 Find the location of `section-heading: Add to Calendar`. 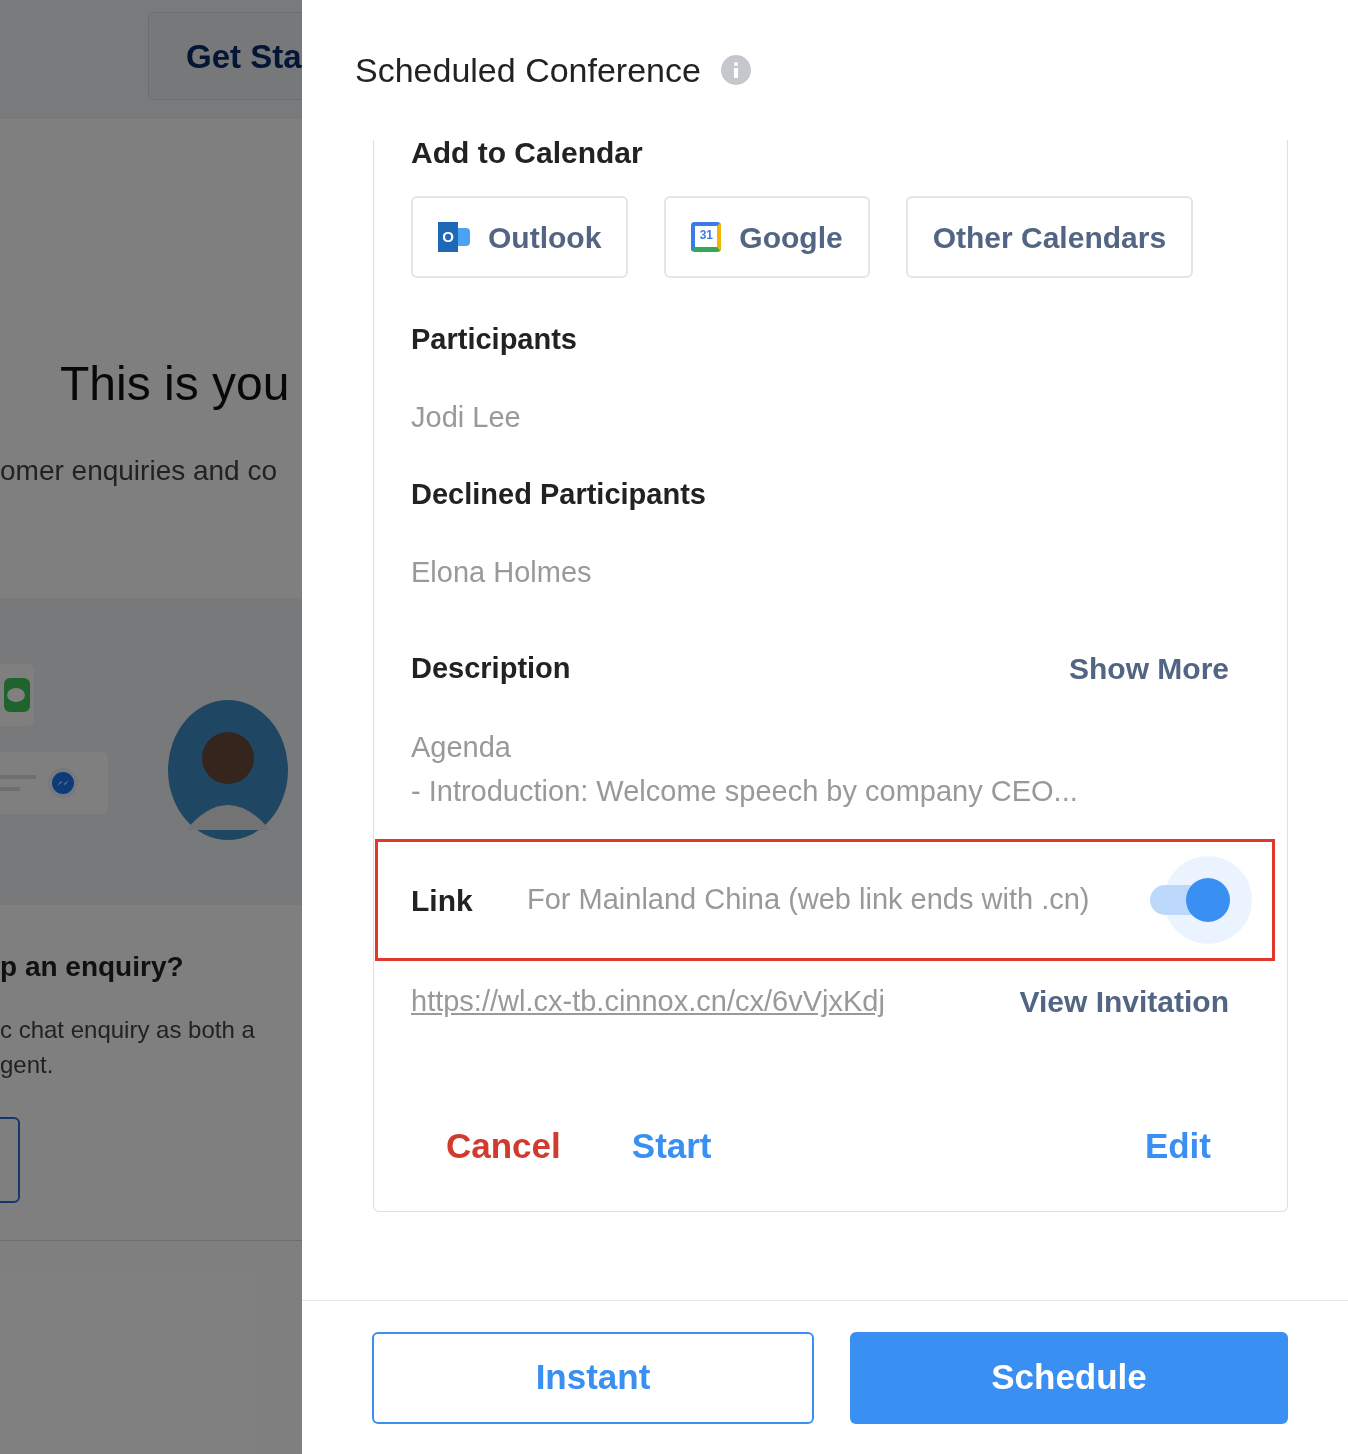

section-heading: Add to Calendar is located at coordinates (527, 153).